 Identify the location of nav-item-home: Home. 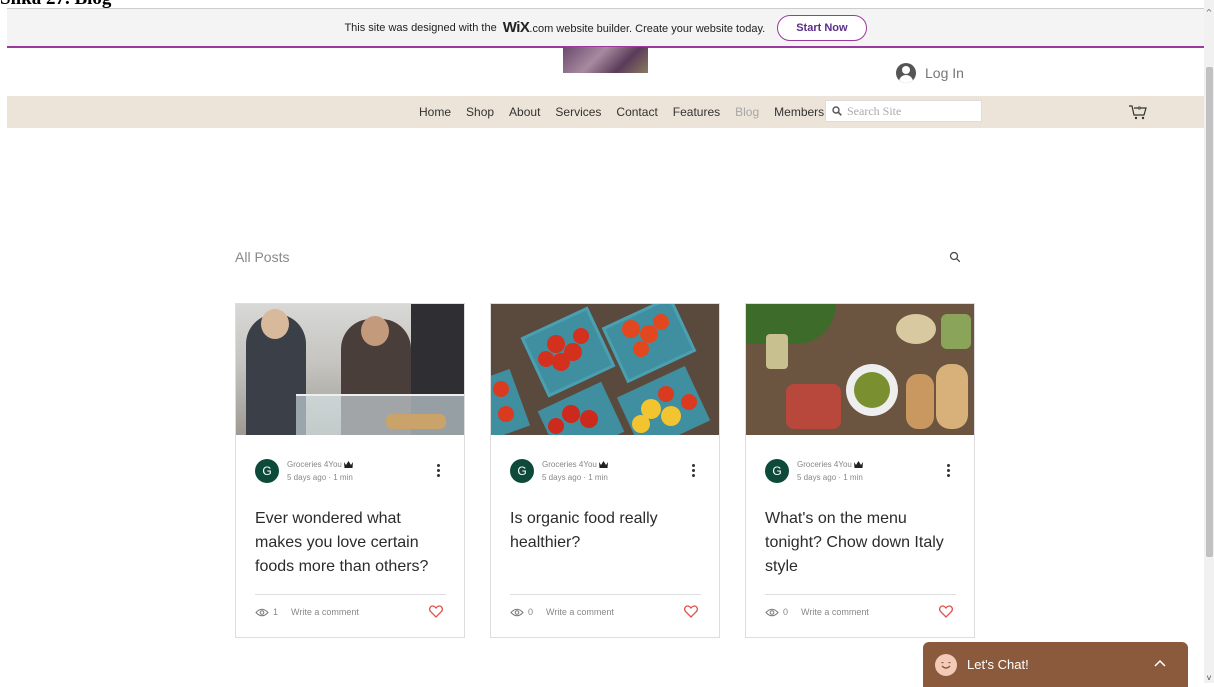
(435, 112).